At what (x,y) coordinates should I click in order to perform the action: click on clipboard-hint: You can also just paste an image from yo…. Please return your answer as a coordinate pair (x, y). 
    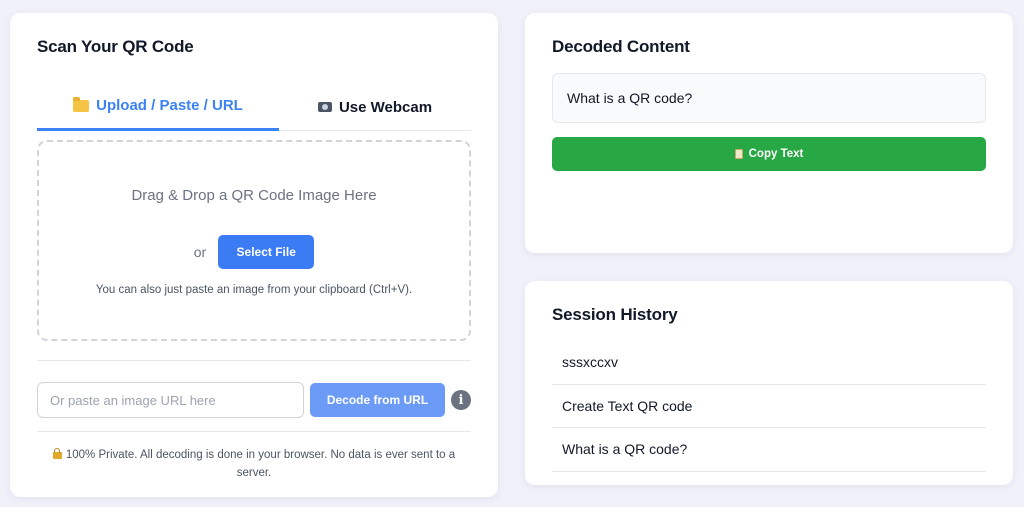
    Looking at the image, I should click on (254, 290).